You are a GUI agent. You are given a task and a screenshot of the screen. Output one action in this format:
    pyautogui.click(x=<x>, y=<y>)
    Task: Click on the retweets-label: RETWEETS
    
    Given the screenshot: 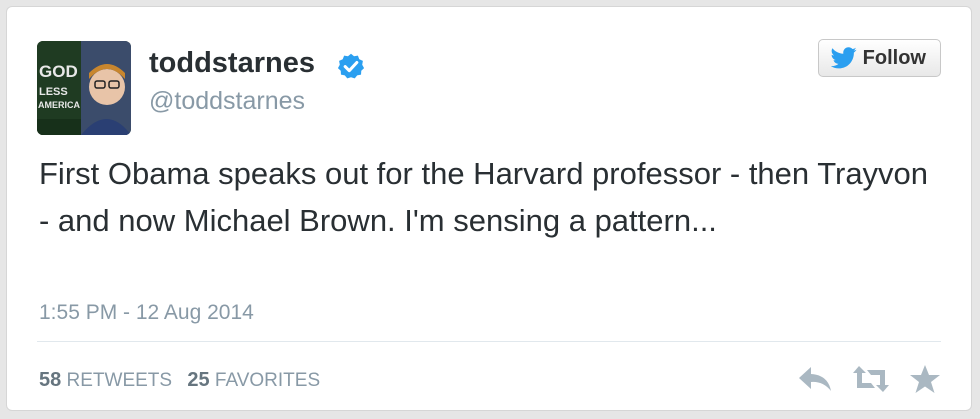 What is the action you would take?
    pyautogui.click(x=119, y=380)
    